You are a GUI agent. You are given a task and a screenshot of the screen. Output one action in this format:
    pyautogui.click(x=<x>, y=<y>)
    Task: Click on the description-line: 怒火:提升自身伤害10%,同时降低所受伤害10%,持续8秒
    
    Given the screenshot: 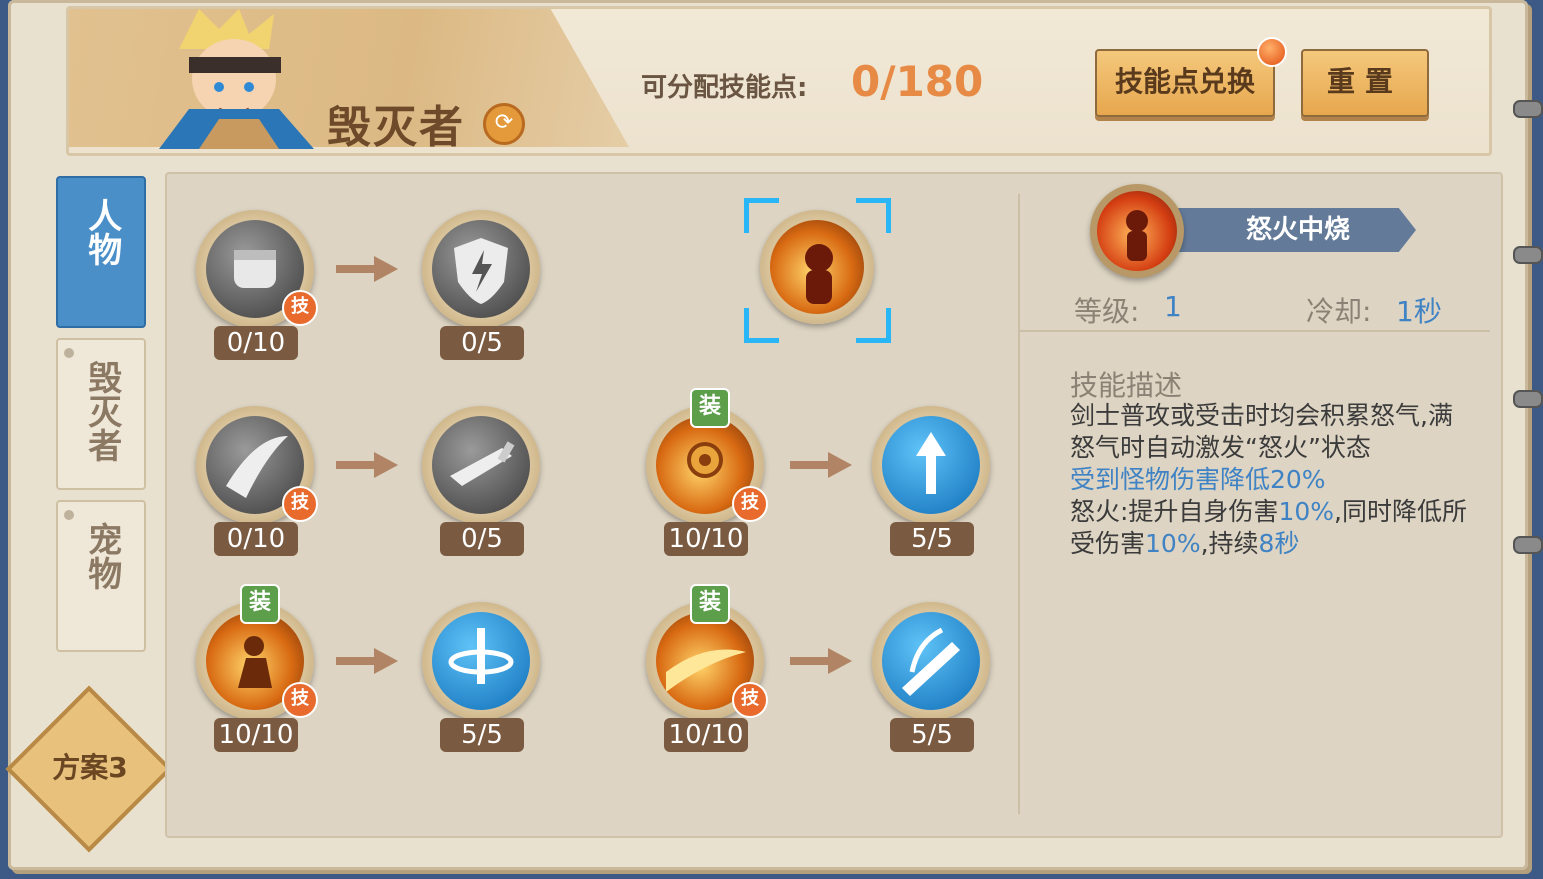 What is the action you would take?
    pyautogui.click(x=1270, y=528)
    